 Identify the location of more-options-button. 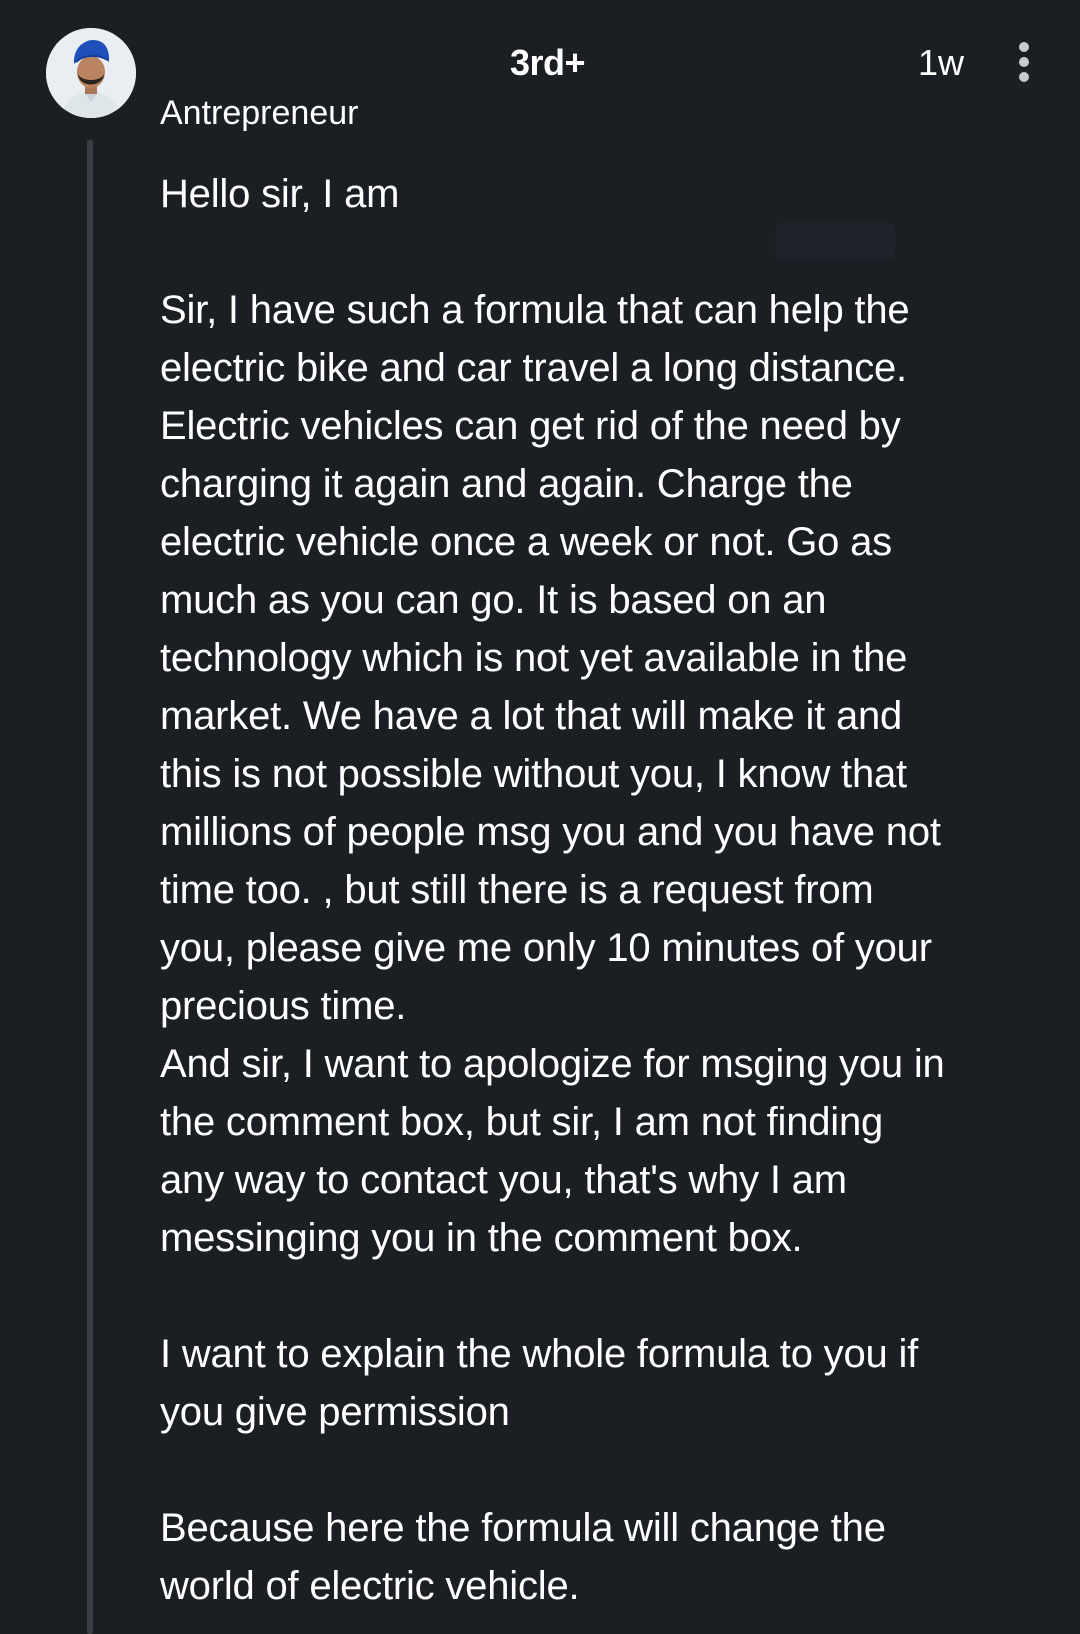
(1024, 62).